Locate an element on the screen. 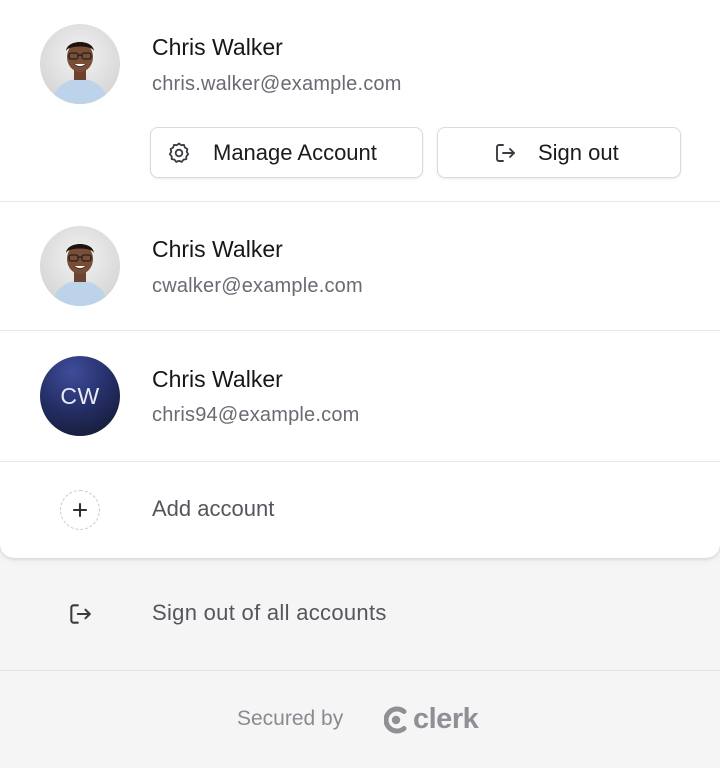 This screenshot has width=720, height=768. account-email: cwalker@example.com is located at coordinates (257, 286).